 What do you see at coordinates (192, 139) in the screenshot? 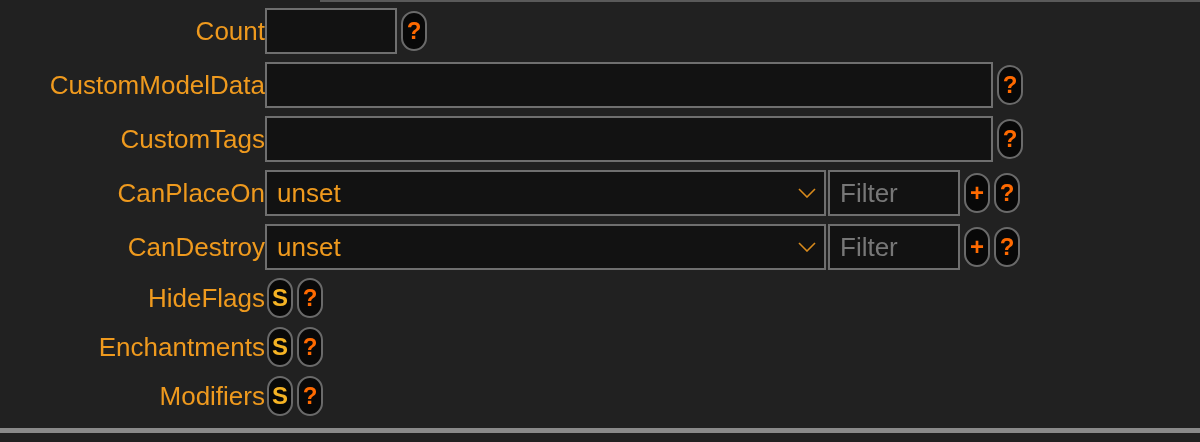
I see `field-label: CustomTags` at bounding box center [192, 139].